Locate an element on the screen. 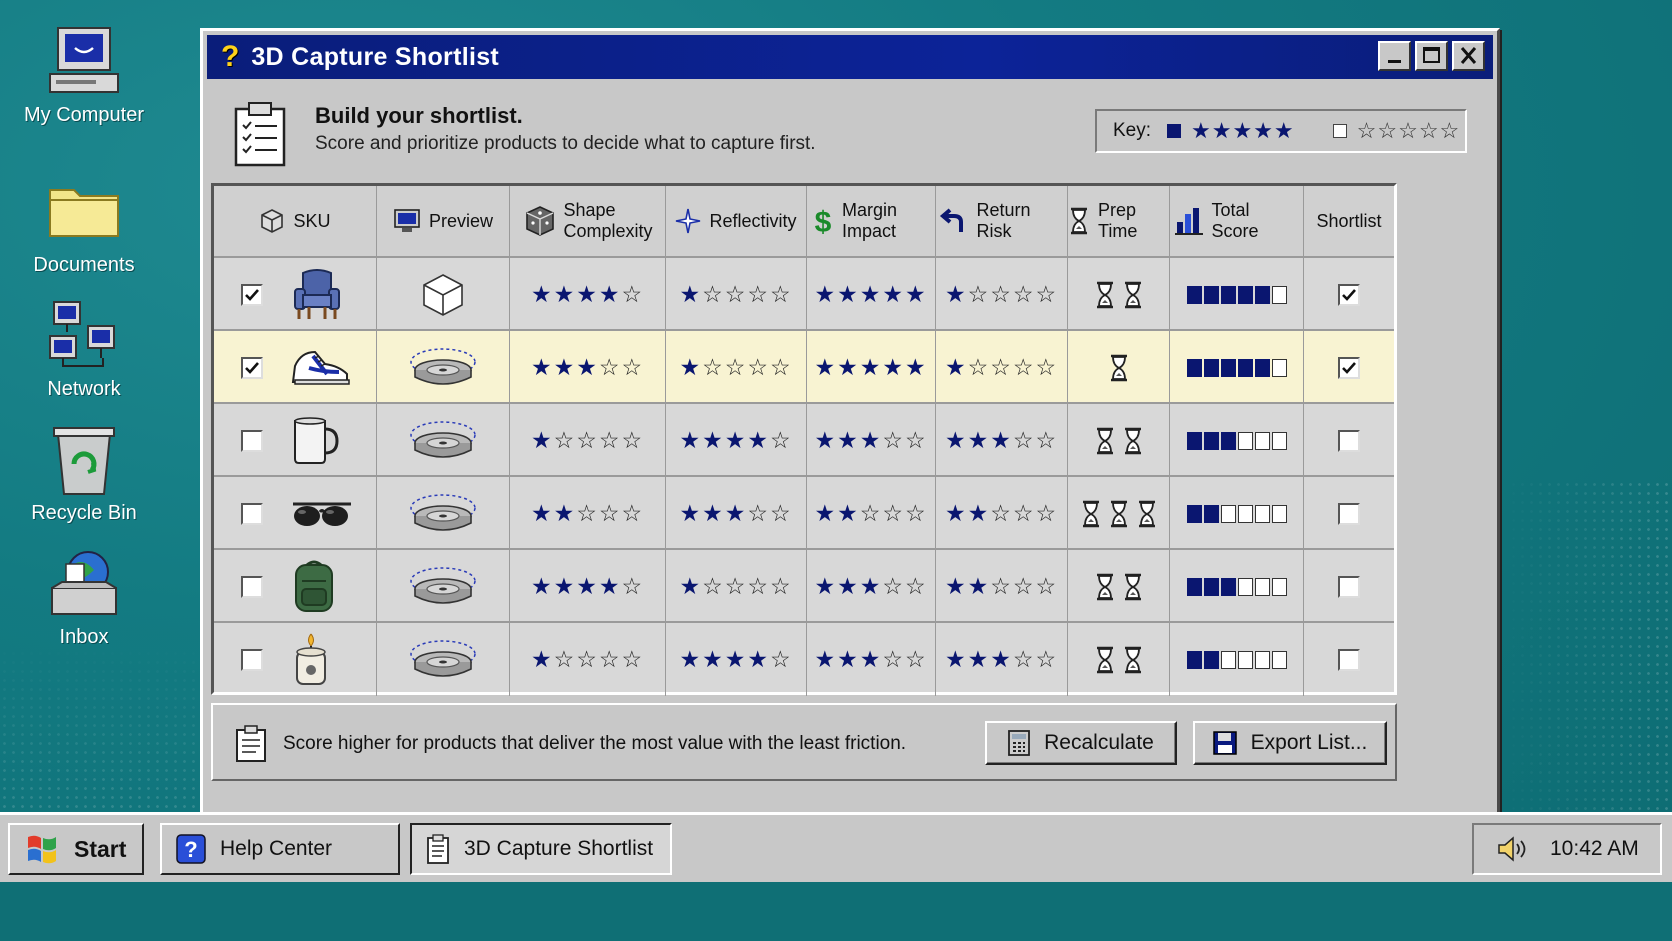 This screenshot has height=941, width=1672. minimize-button is located at coordinates (1394, 56).